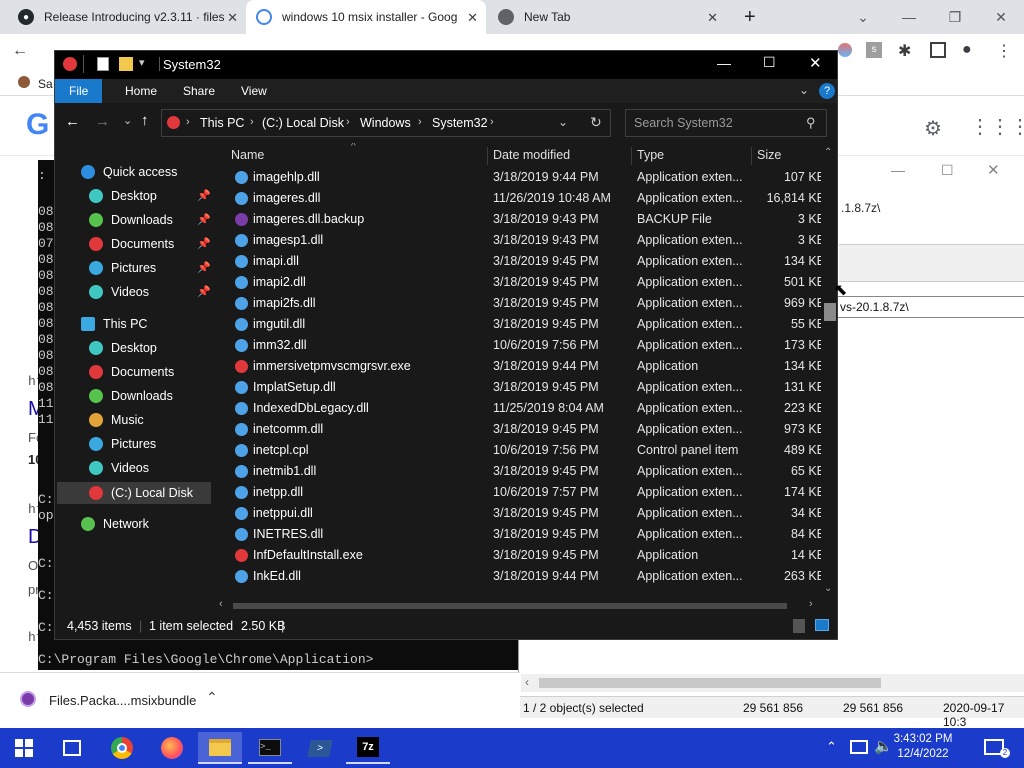 This screenshot has height=768, width=1024. What do you see at coordinates (831, 747) in the screenshot?
I see `show-hidden-icons-chevron-icon: ⌃` at bounding box center [831, 747].